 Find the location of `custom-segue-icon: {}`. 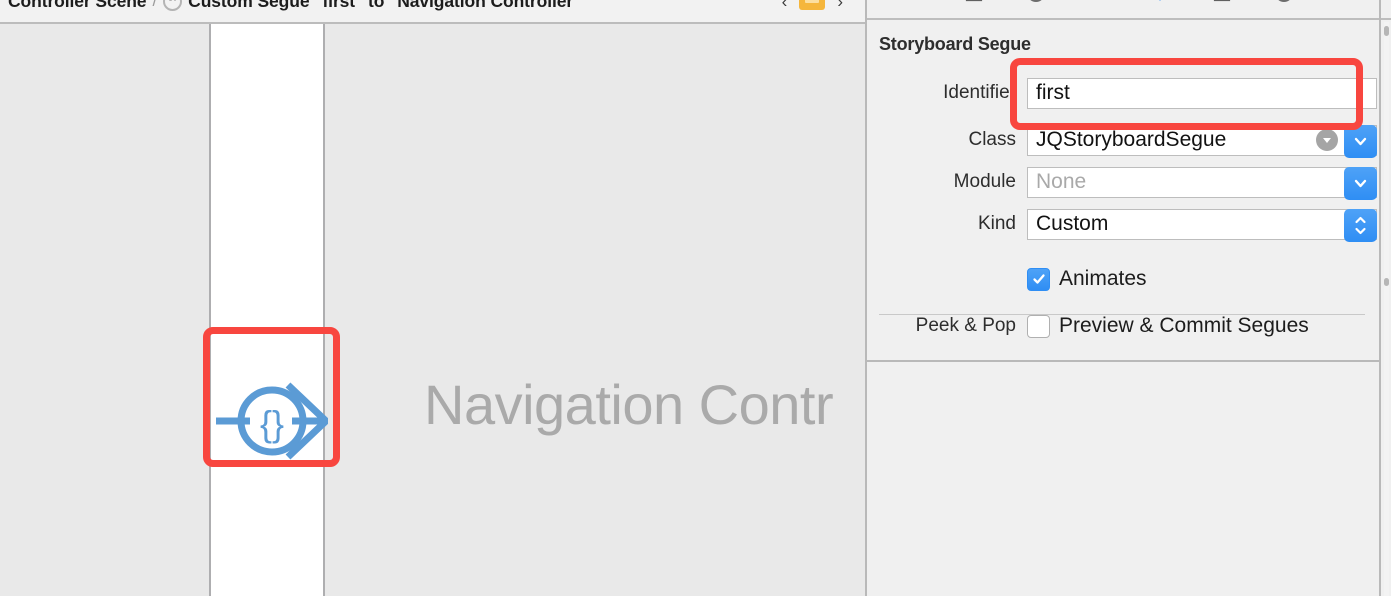

custom-segue-icon: {} is located at coordinates (274, 421).